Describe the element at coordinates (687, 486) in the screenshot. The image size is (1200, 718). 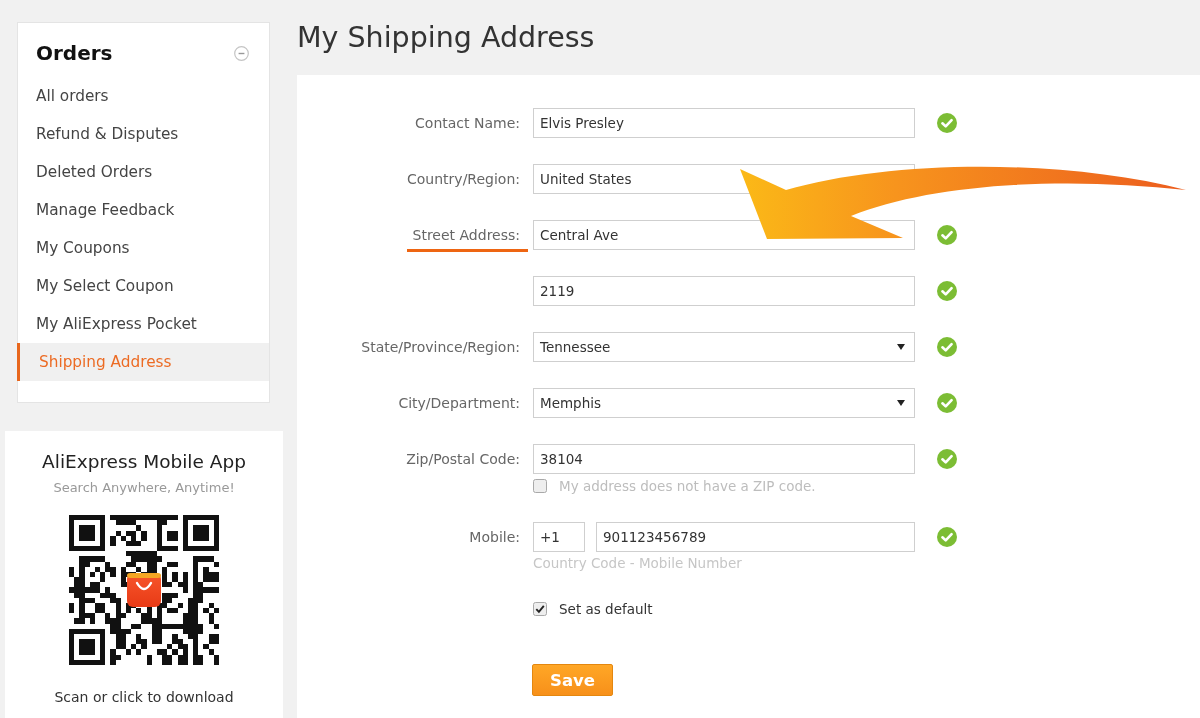
I see `checkbox-label: My address does not have a ZIP code.` at that location.